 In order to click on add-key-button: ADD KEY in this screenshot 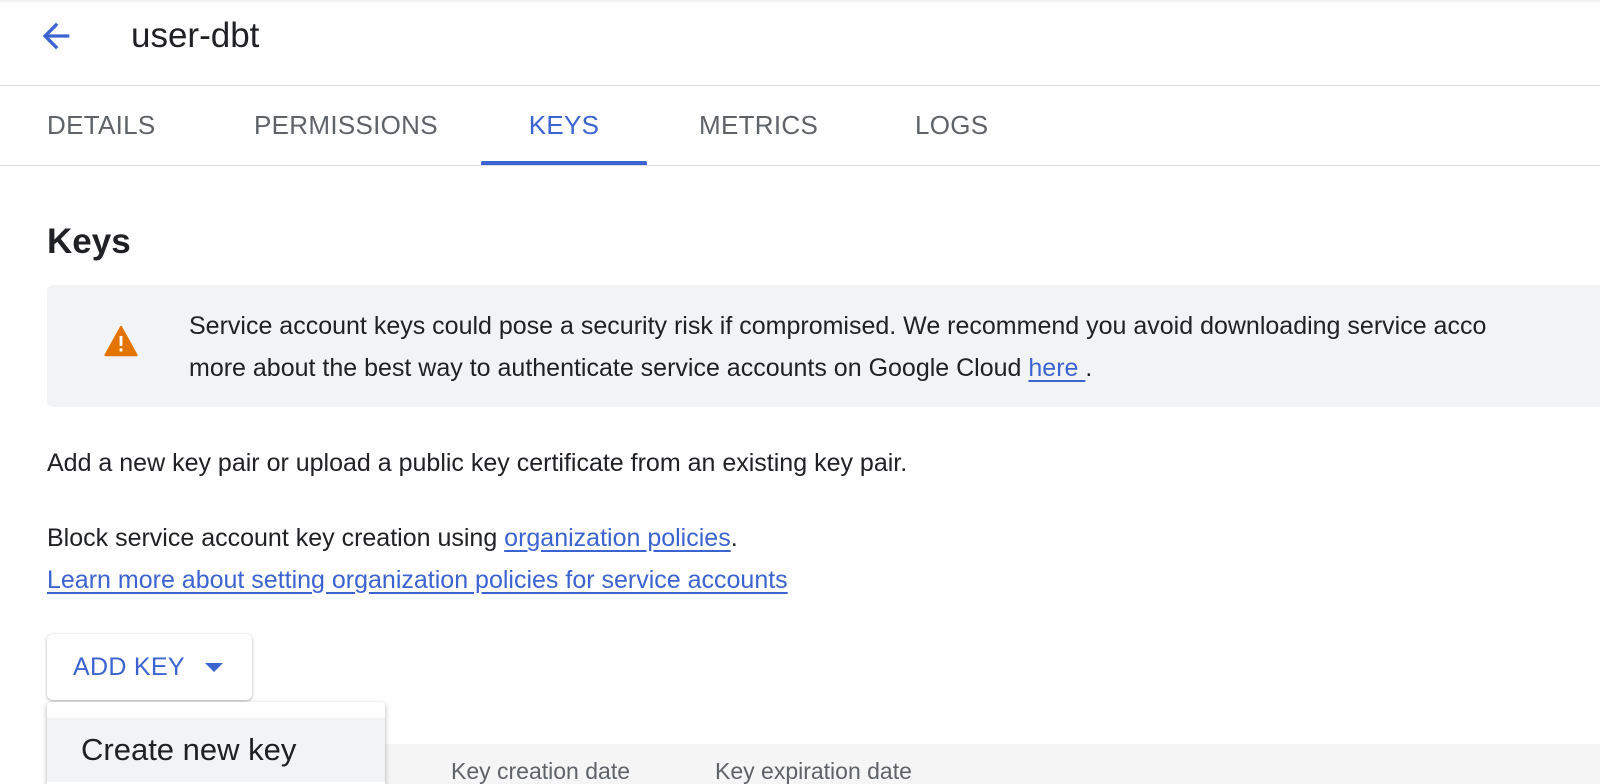, I will do `click(149, 667)`.